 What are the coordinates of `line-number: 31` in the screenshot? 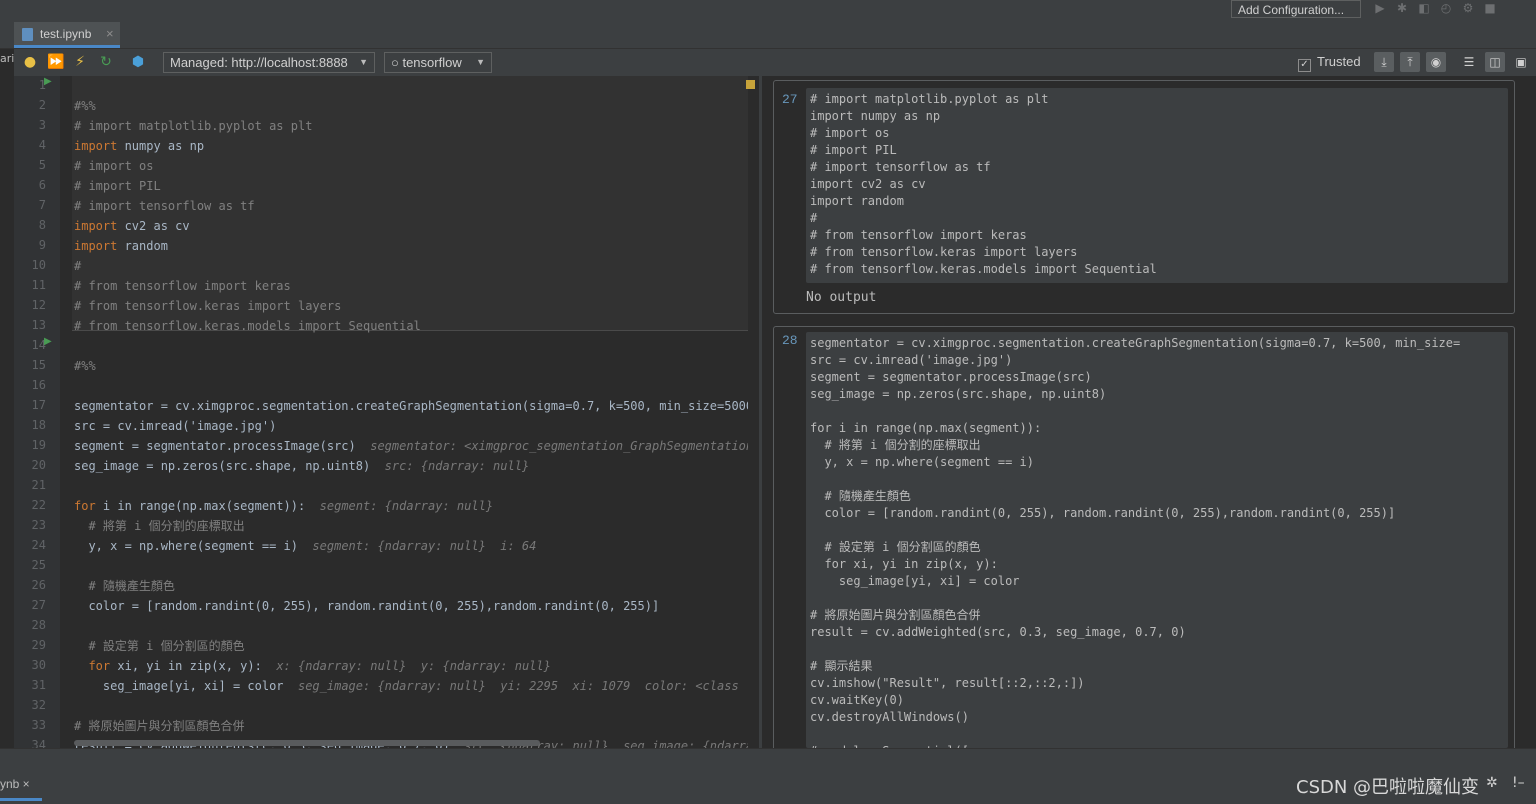 It's located at (38, 685).